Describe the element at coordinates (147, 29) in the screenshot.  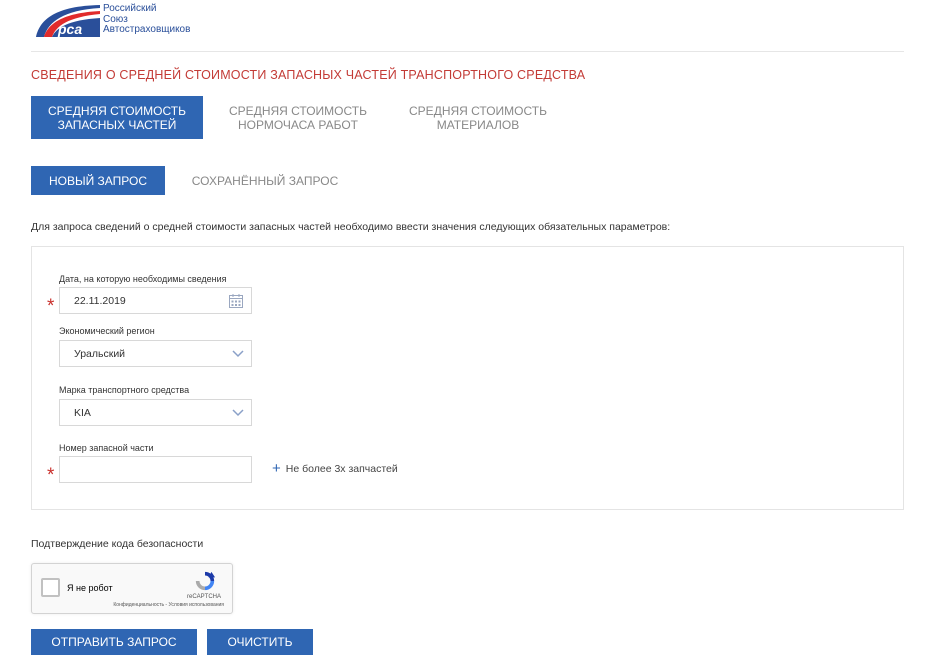
I see `logo-line-3: Автостраховщиков` at that location.